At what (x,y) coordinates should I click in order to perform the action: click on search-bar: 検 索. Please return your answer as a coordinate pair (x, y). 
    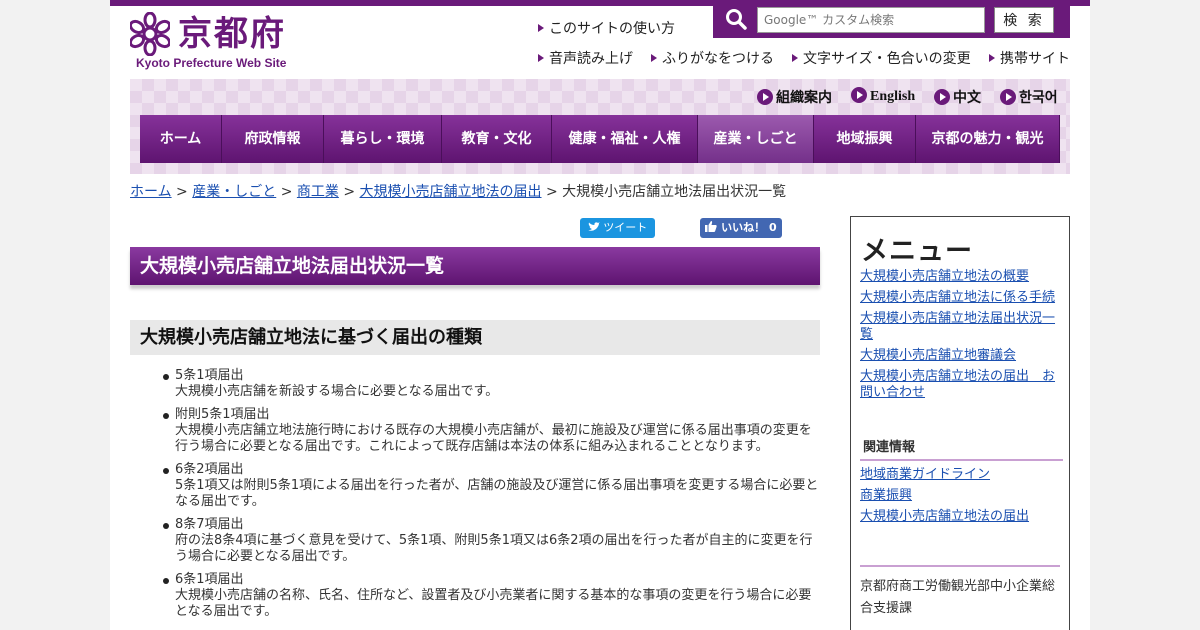
    Looking at the image, I should click on (891, 19).